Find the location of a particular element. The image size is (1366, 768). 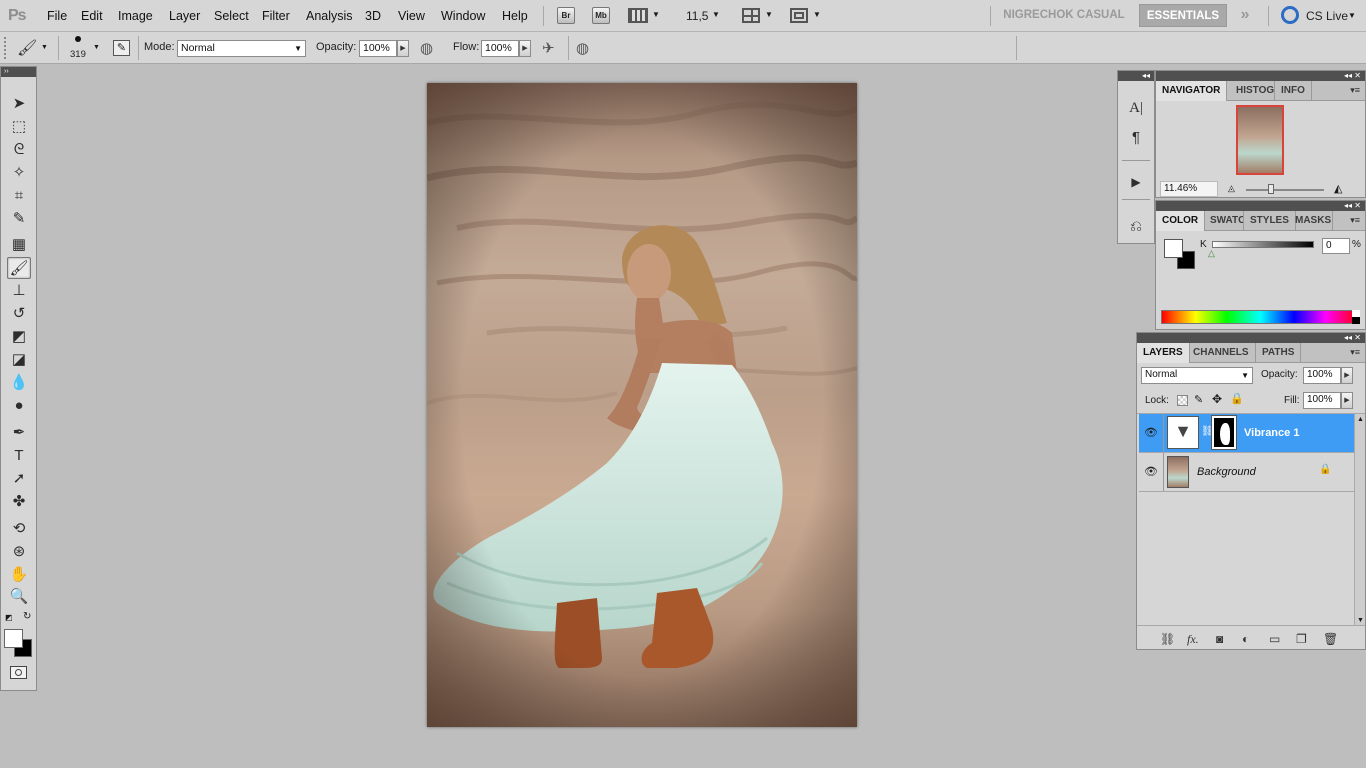

zoom-slider-track is located at coordinates (1285, 190).